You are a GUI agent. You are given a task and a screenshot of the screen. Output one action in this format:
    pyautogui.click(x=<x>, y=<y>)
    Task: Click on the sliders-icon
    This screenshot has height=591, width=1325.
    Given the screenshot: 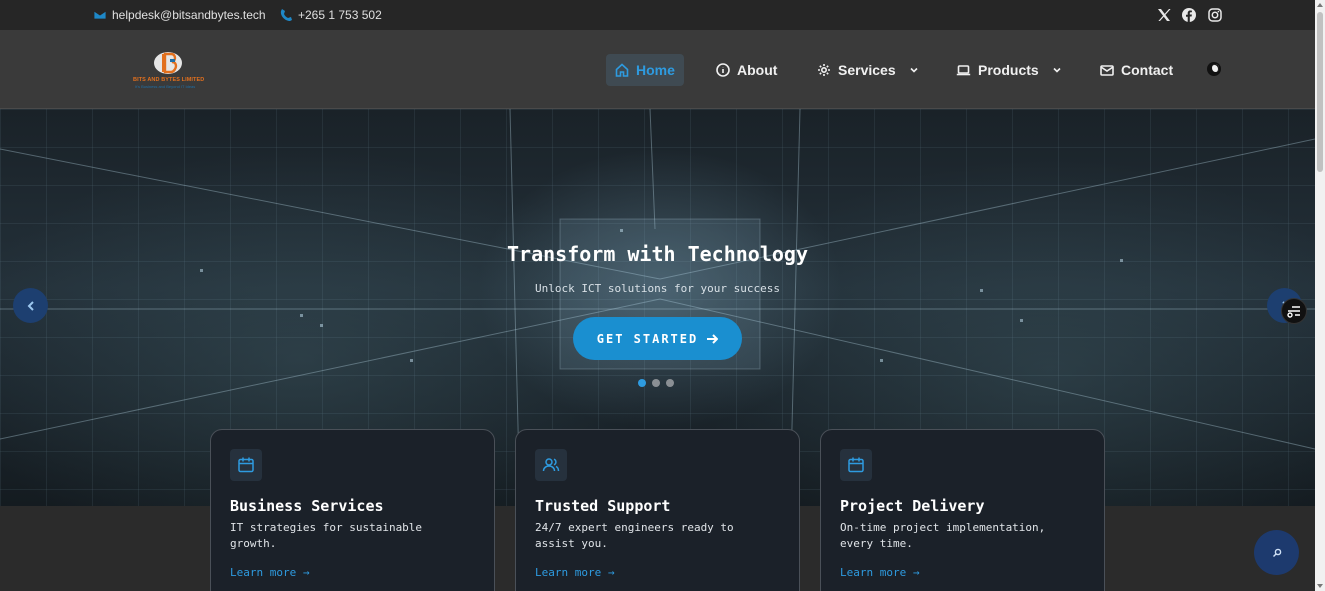 What is the action you would take?
    pyautogui.click(x=1293, y=312)
    